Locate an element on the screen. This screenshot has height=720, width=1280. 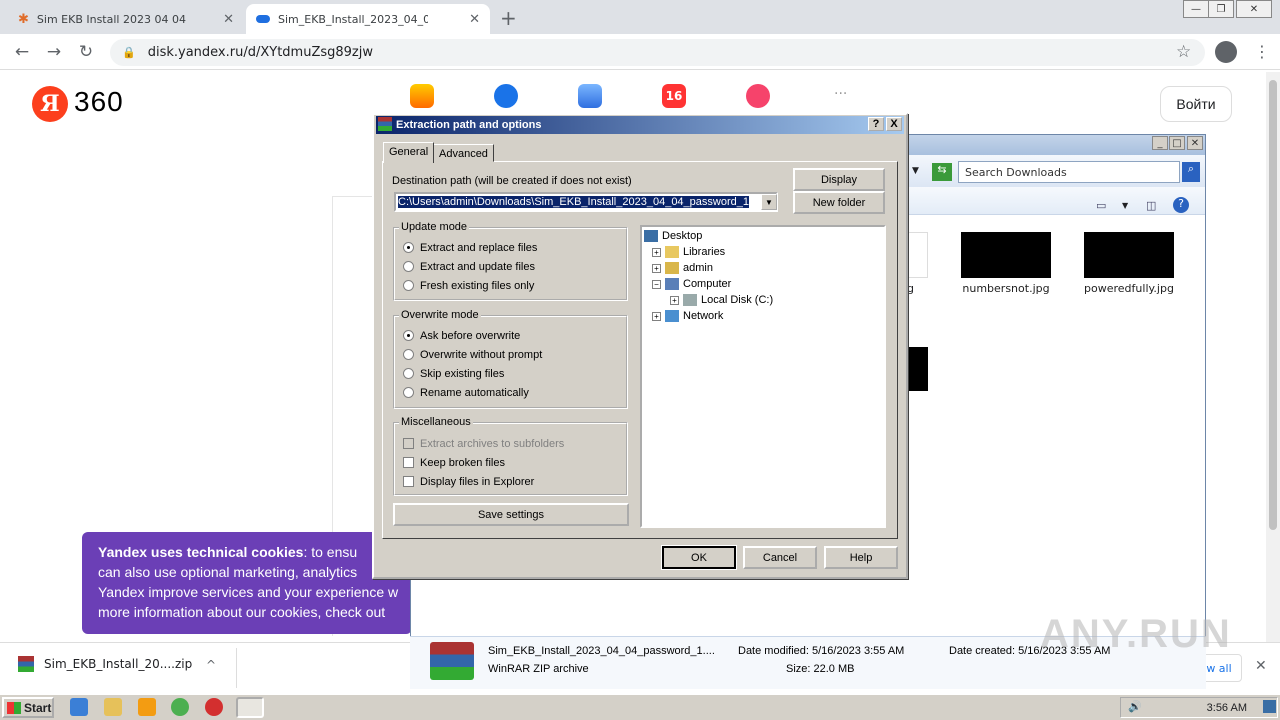
checkbox-display-explorer: Display files in Explorer is located at coordinates (483, 481).